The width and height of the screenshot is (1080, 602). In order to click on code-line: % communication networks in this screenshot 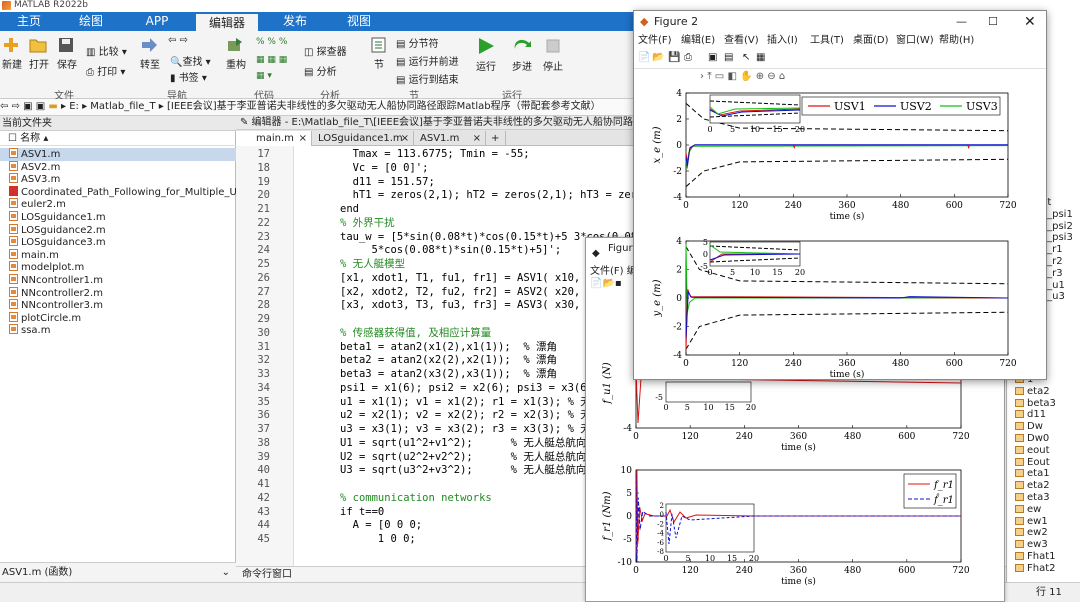, I will do `click(416, 499)`.